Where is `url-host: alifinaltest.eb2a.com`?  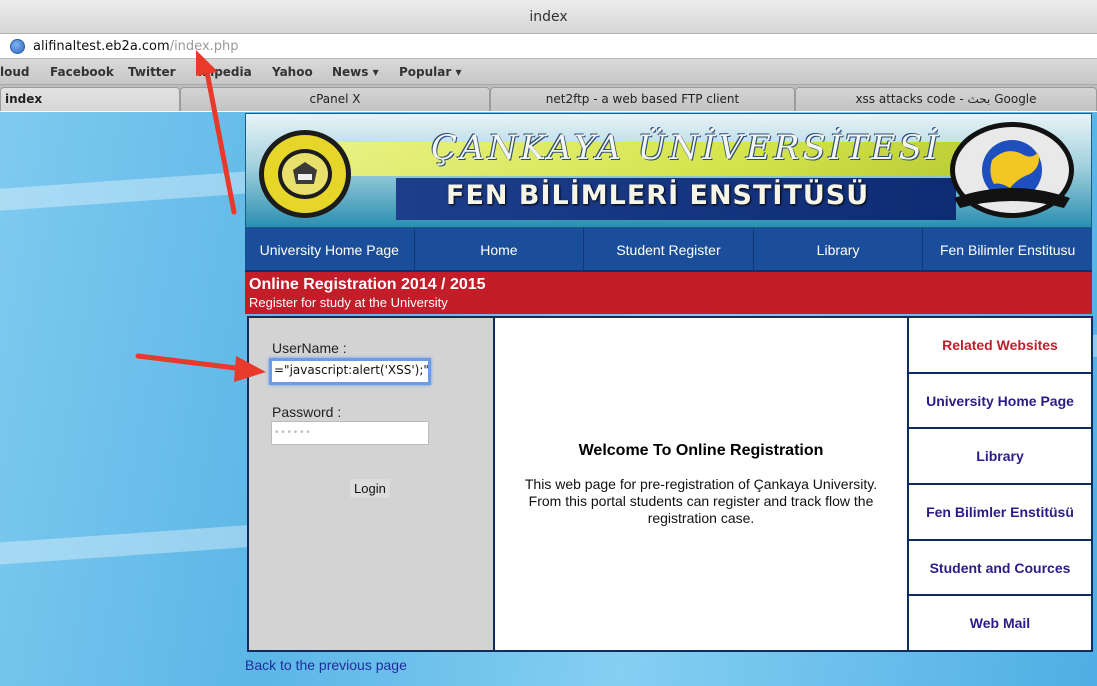 url-host: alifinaltest.eb2a.com is located at coordinates (101, 46).